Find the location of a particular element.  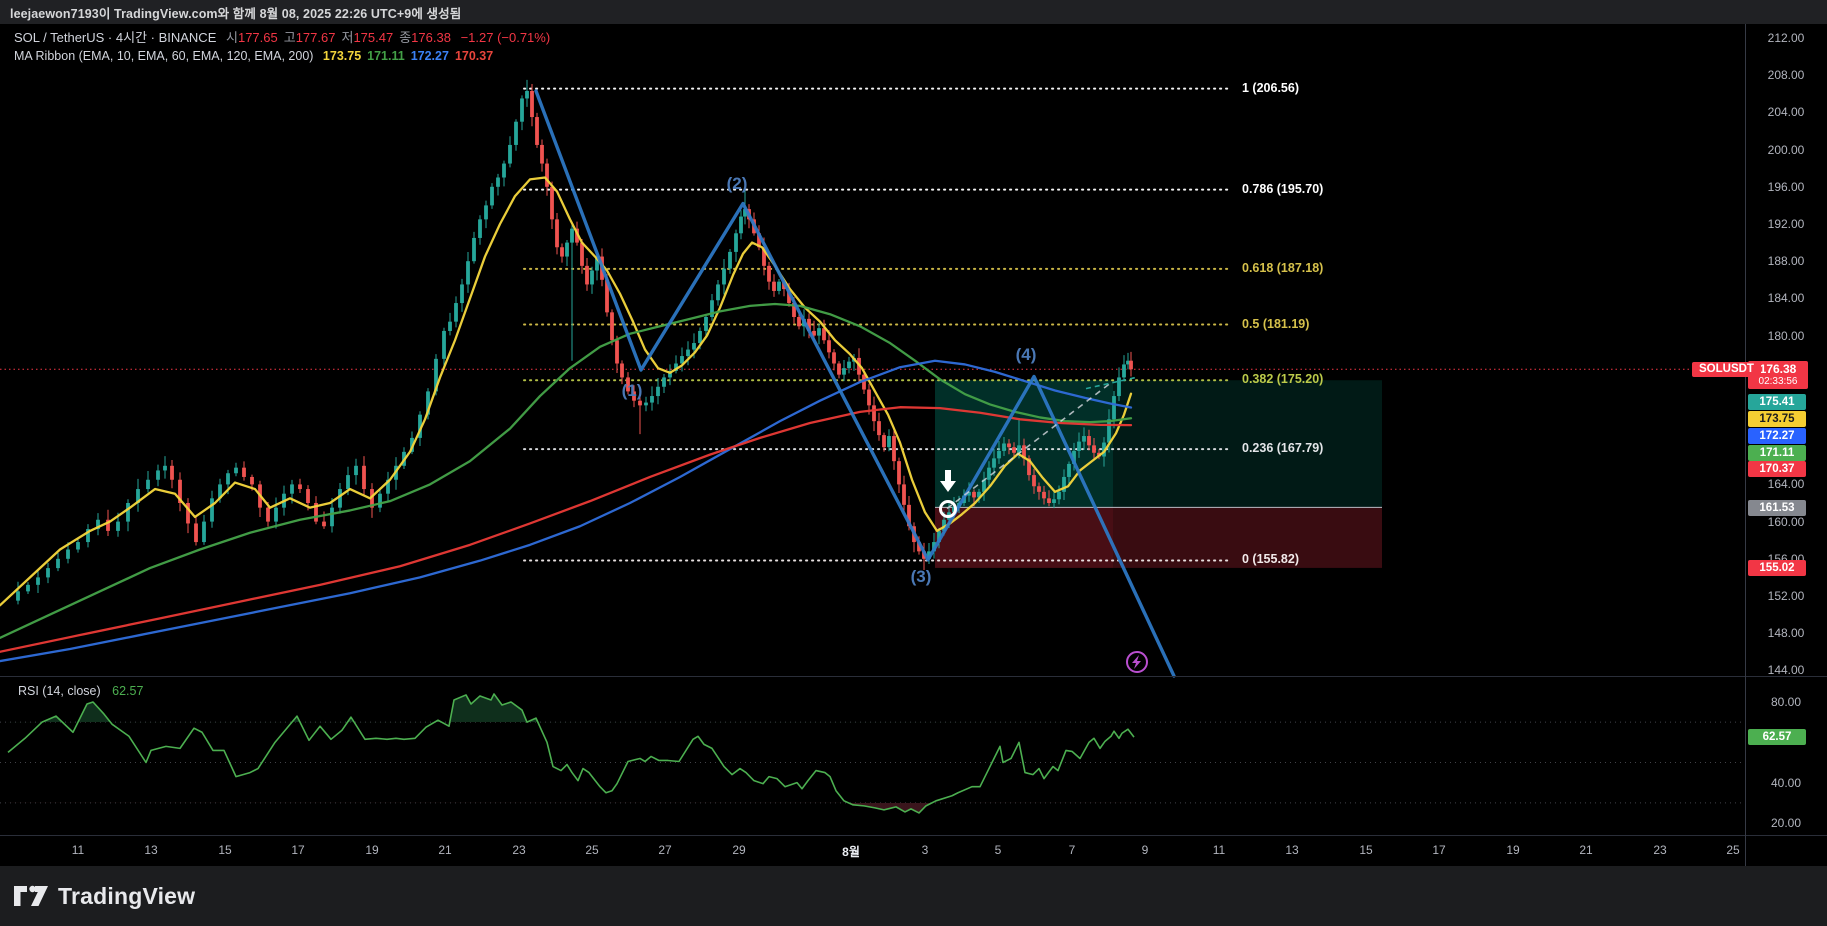

fib-level-label: 1 (206.56) is located at coordinates (1270, 88).